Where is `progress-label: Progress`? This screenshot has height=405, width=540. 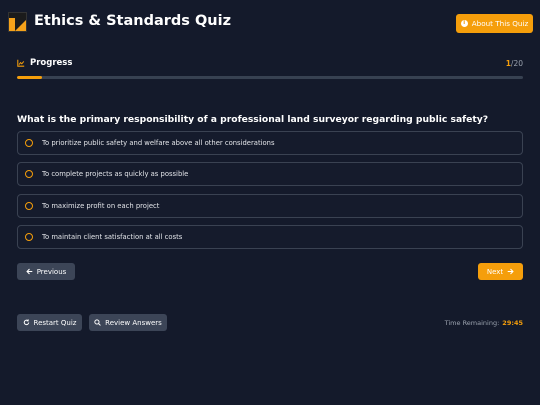
progress-label: Progress is located at coordinates (51, 63).